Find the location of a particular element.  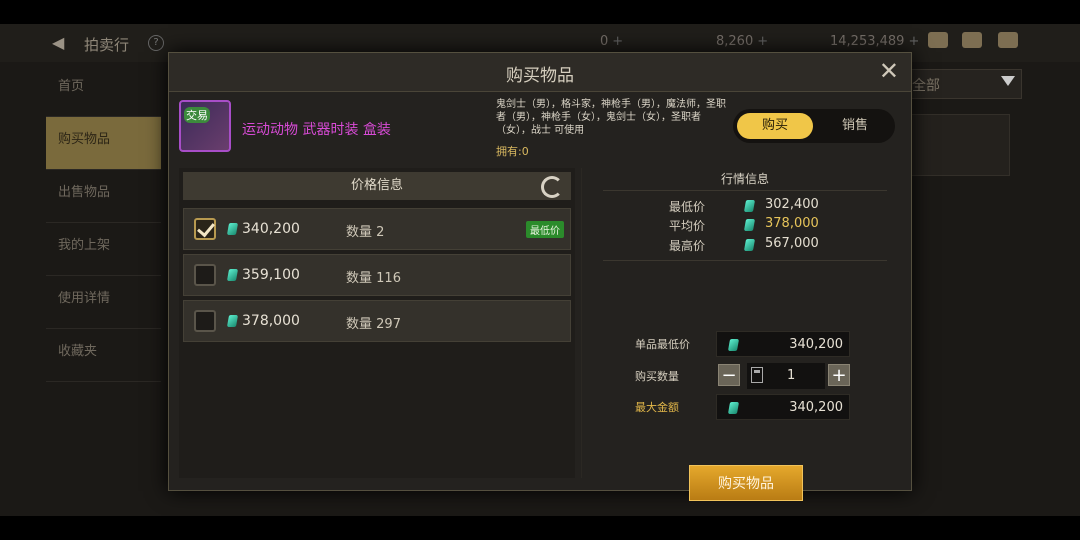

row-price: 340,200 is located at coordinates (271, 229).